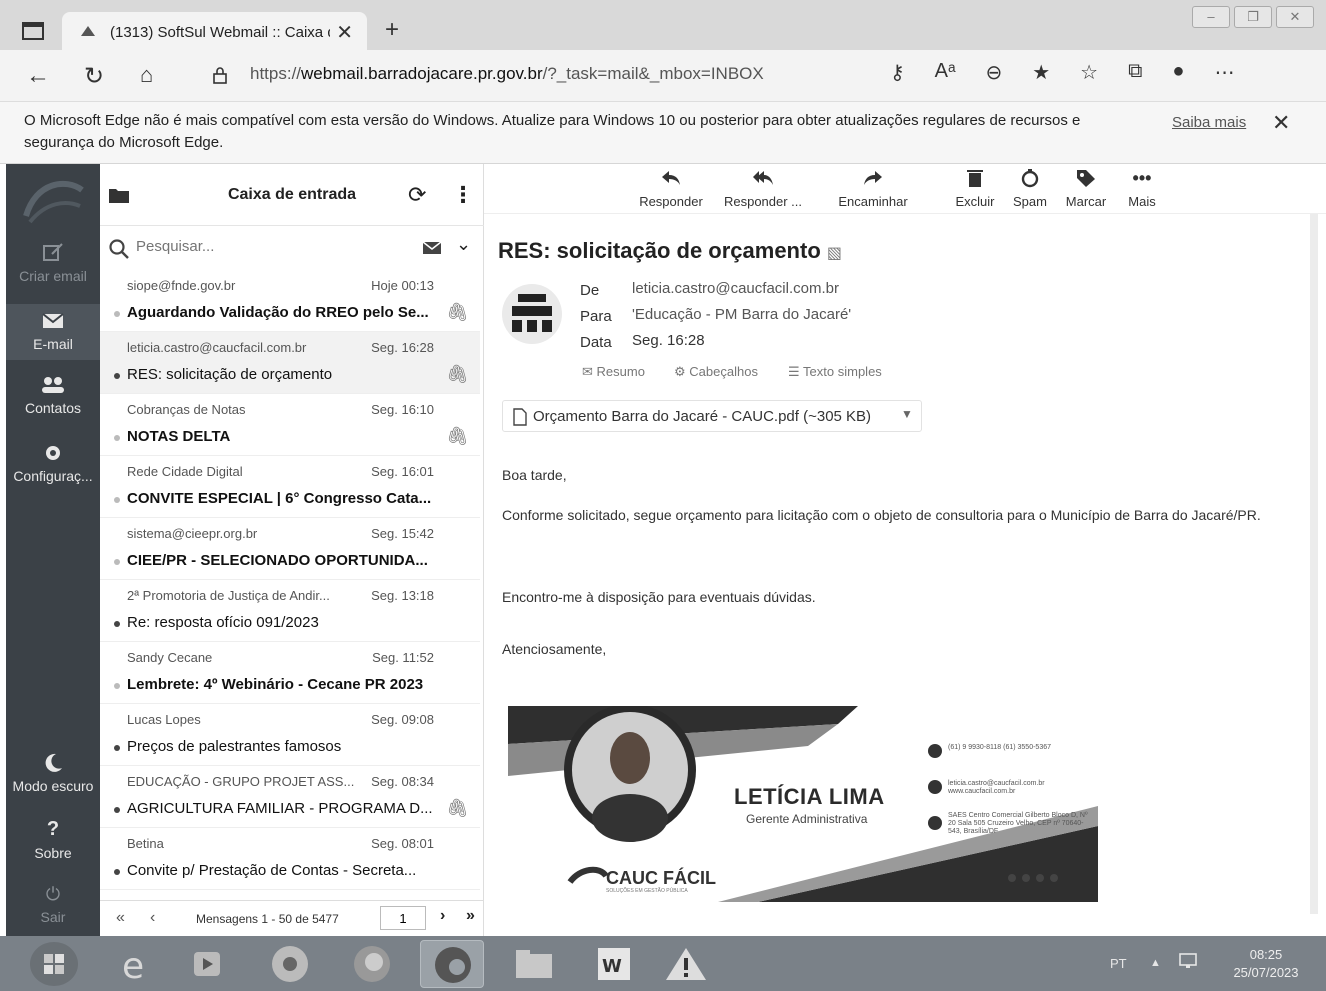 The width and height of the screenshot is (1326, 991). Describe the element at coordinates (1155, 963) in the screenshot. I see `tray-expand-icon: ▲` at that location.